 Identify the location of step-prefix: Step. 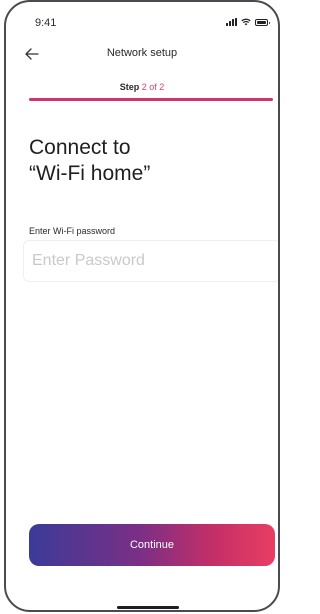
(129, 87).